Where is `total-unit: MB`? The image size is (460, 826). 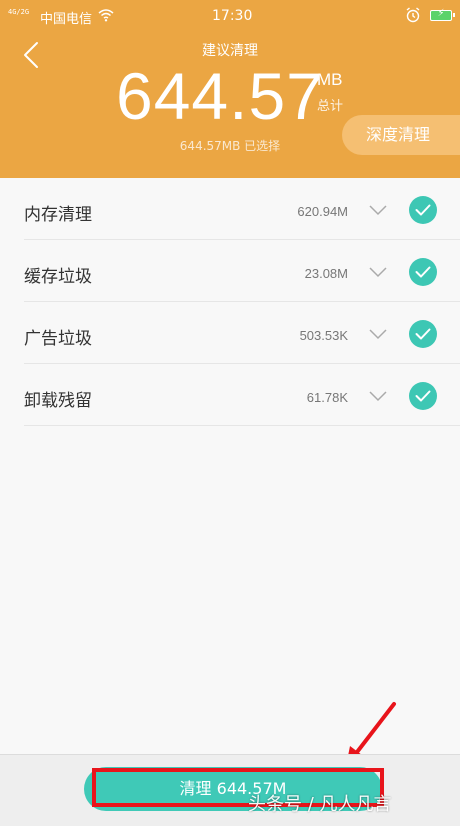 total-unit: MB is located at coordinates (330, 79).